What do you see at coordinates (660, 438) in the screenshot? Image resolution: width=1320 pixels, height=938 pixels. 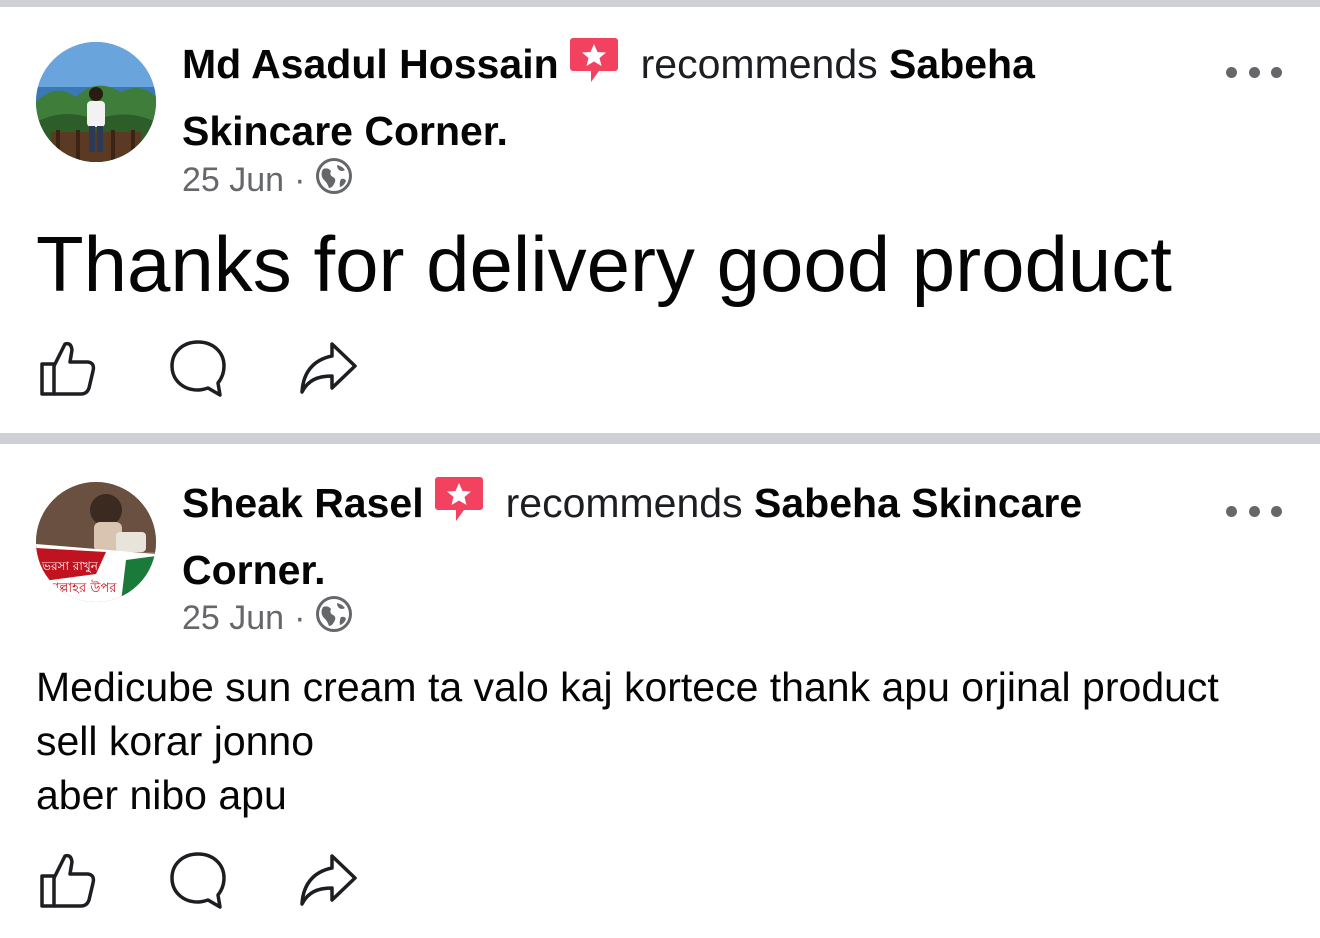 I see `post-divider` at bounding box center [660, 438].